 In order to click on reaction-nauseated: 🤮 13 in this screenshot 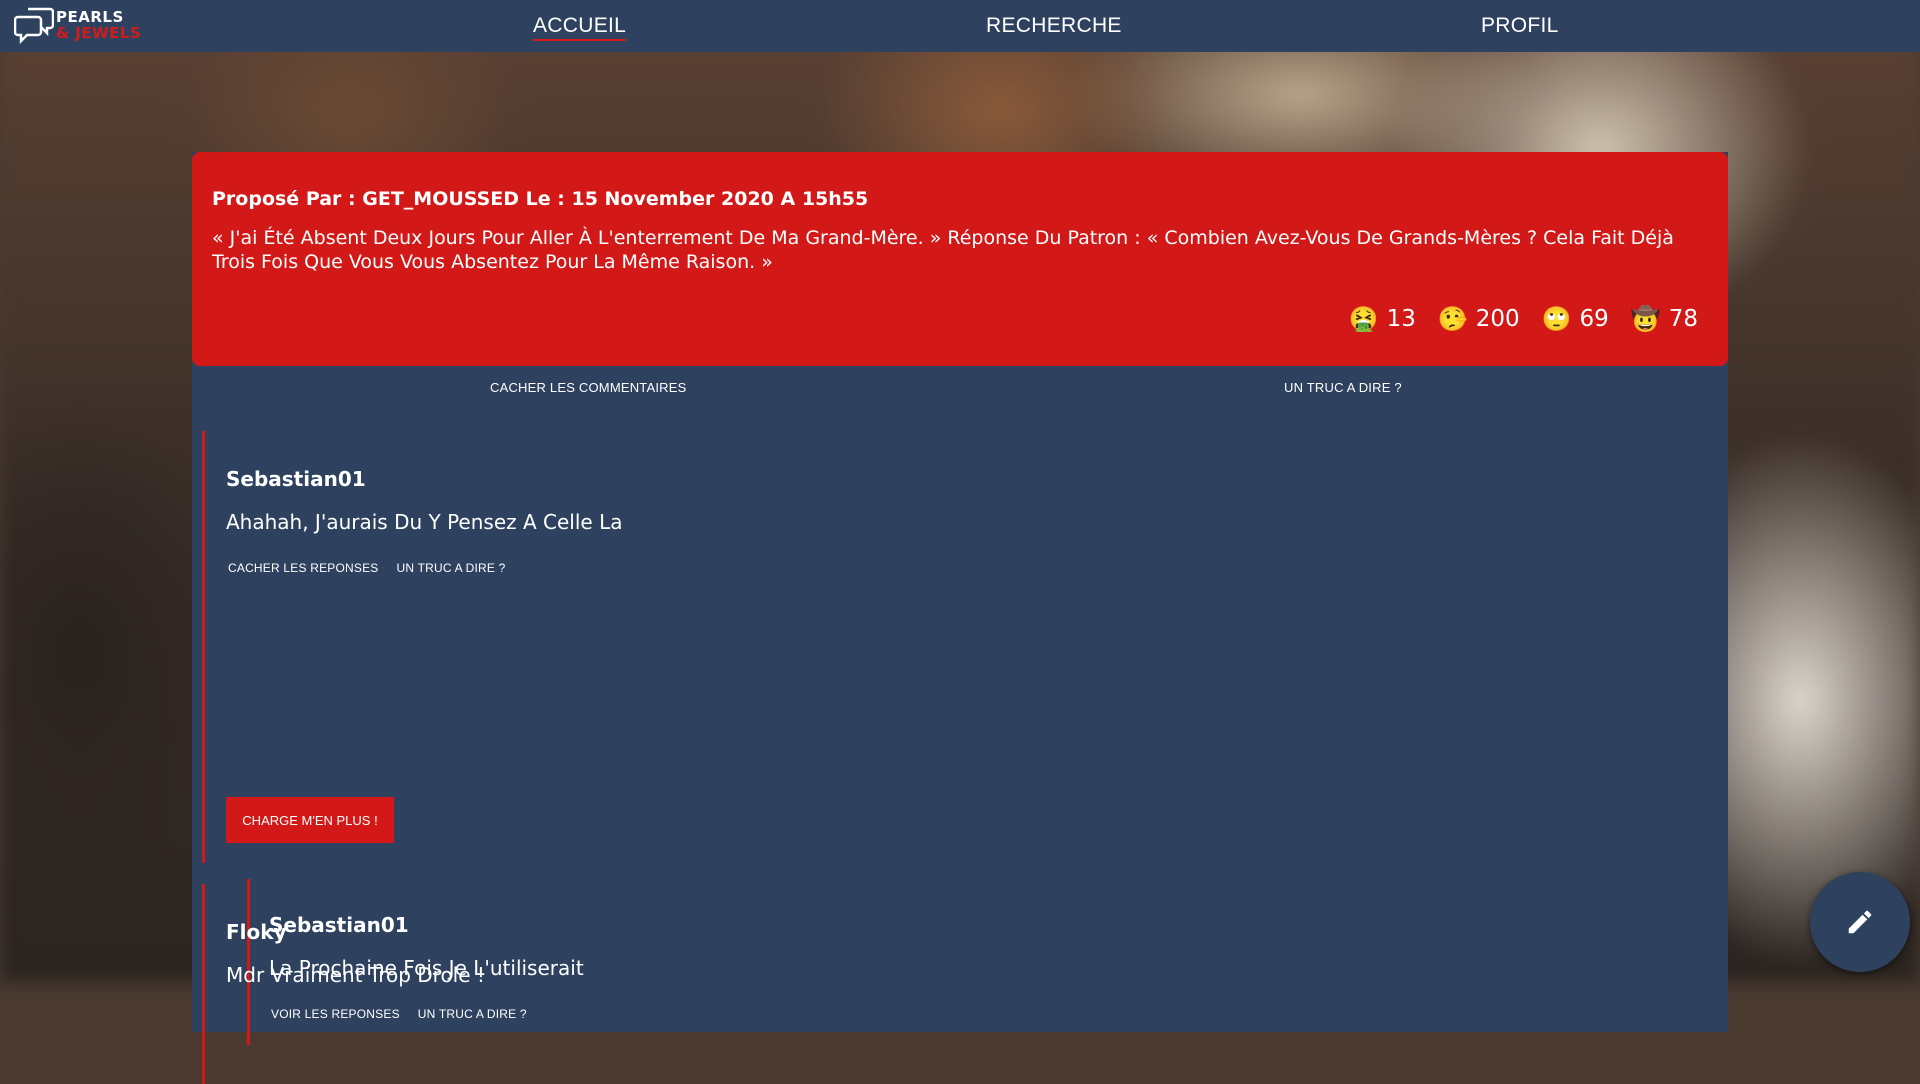, I will do `click(1382, 319)`.